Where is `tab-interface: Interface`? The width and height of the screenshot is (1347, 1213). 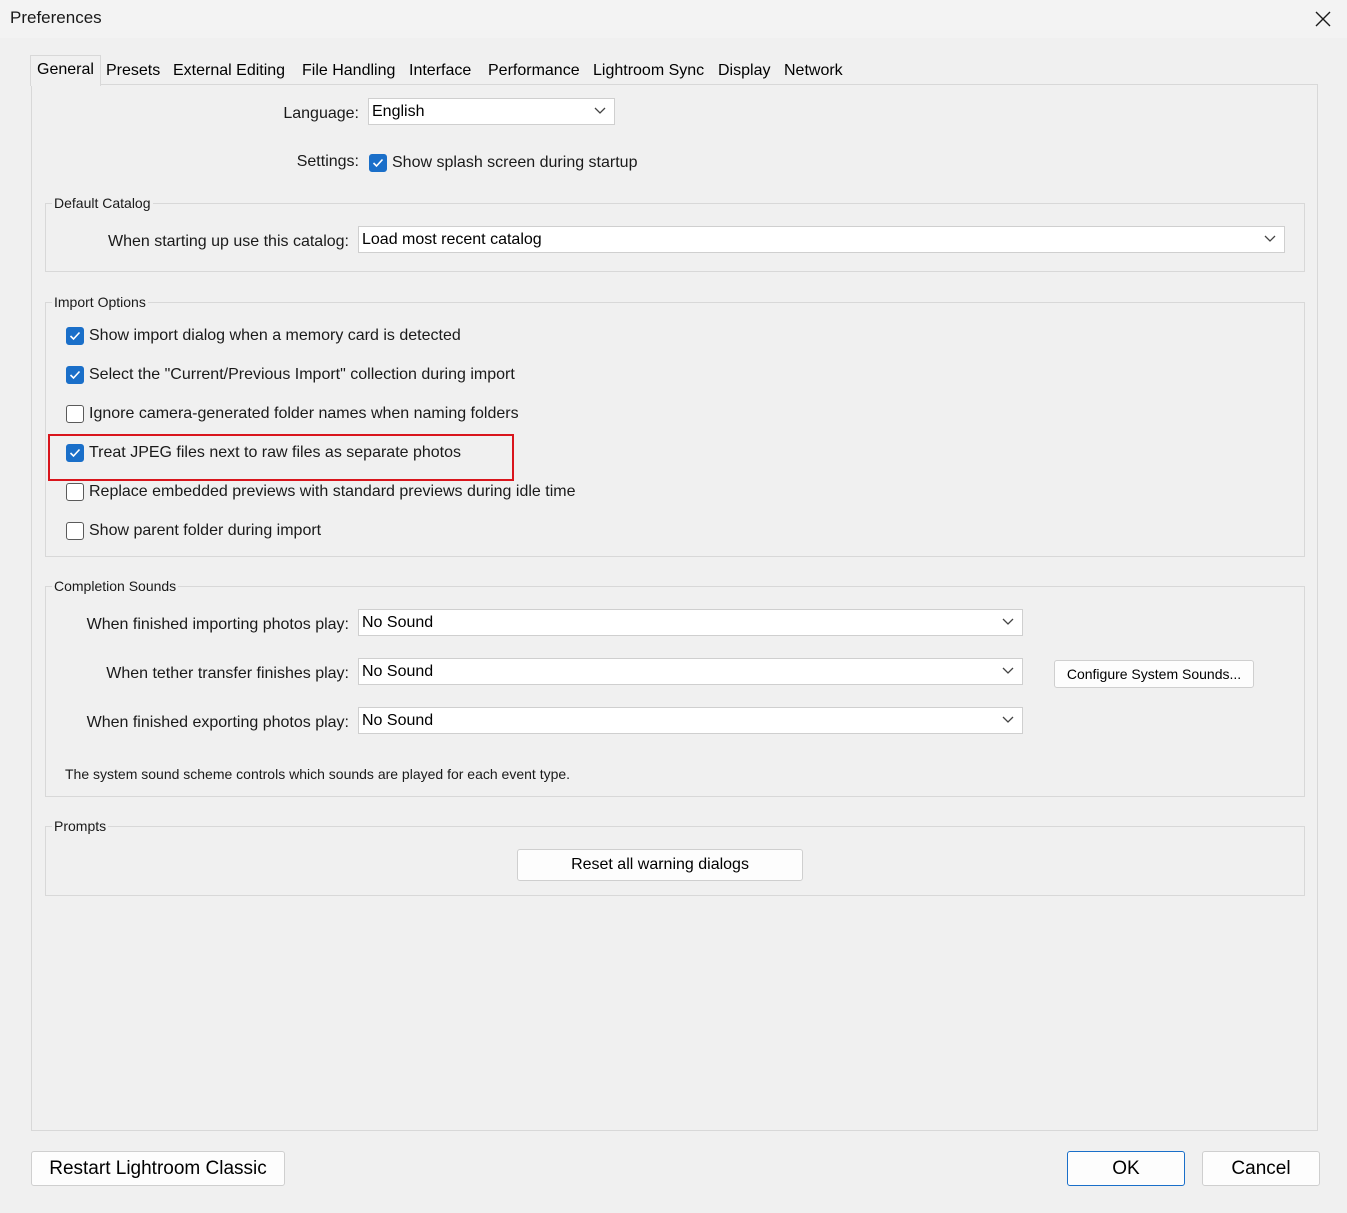
tab-interface: Interface is located at coordinates (440, 72).